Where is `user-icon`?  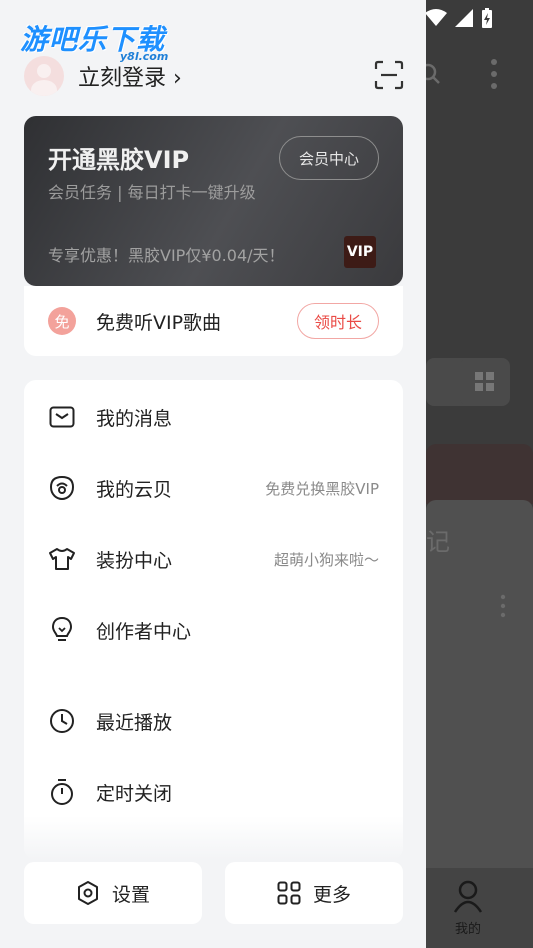 user-icon is located at coordinates (468, 896).